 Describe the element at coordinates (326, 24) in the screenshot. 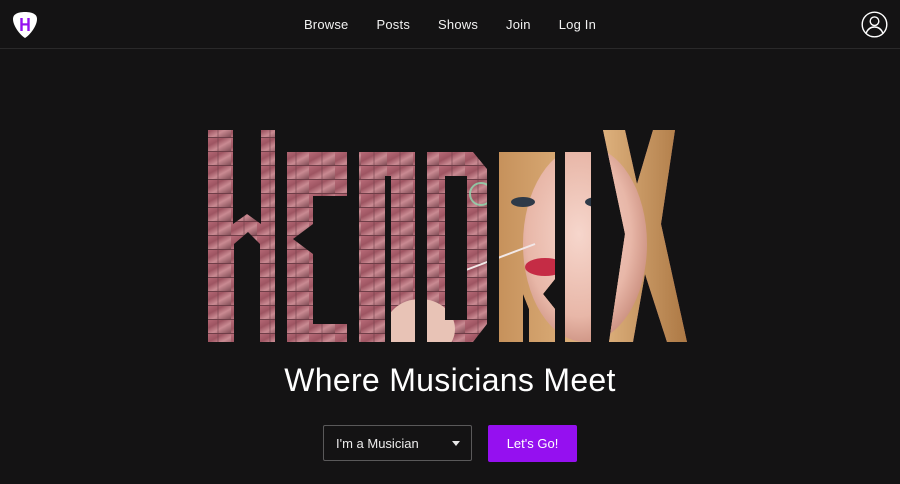

I see `nav-browse: Browse` at that location.